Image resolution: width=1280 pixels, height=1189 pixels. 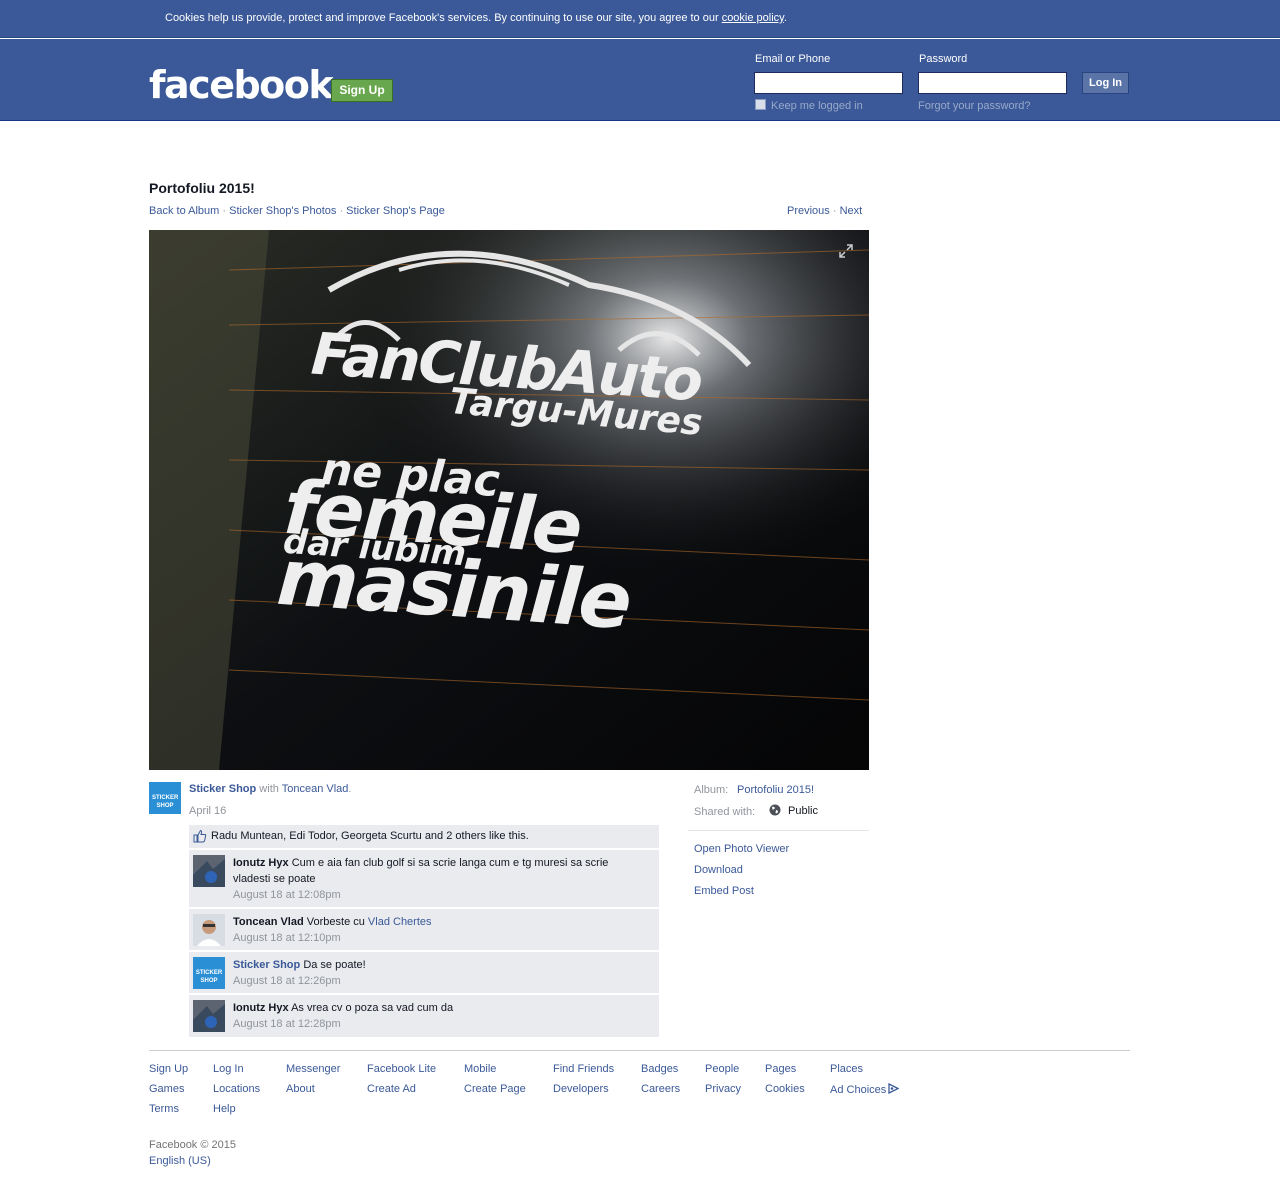 What do you see at coordinates (639, 1050) in the screenshot?
I see `footer-divider` at bounding box center [639, 1050].